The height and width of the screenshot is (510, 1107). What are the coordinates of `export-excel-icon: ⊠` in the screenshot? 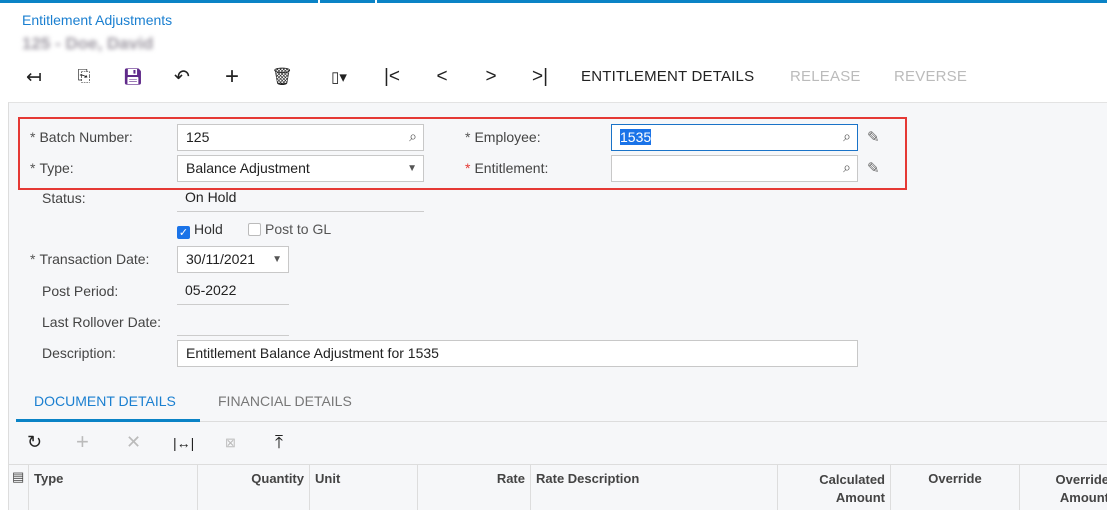 It's located at (230, 443).